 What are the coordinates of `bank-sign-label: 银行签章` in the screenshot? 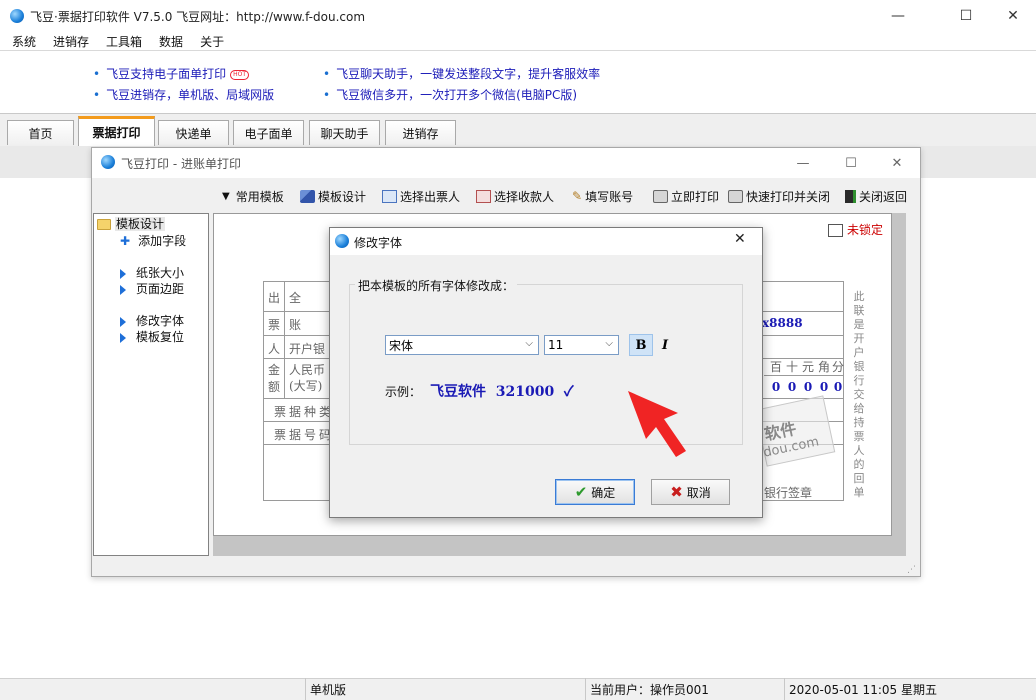 It's located at (788, 493).